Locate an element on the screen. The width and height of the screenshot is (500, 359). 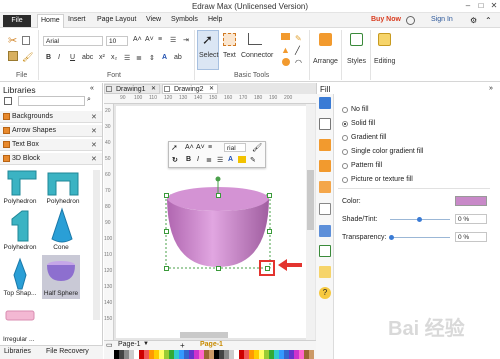
library-menu-icon is located at coordinates (8, 101).